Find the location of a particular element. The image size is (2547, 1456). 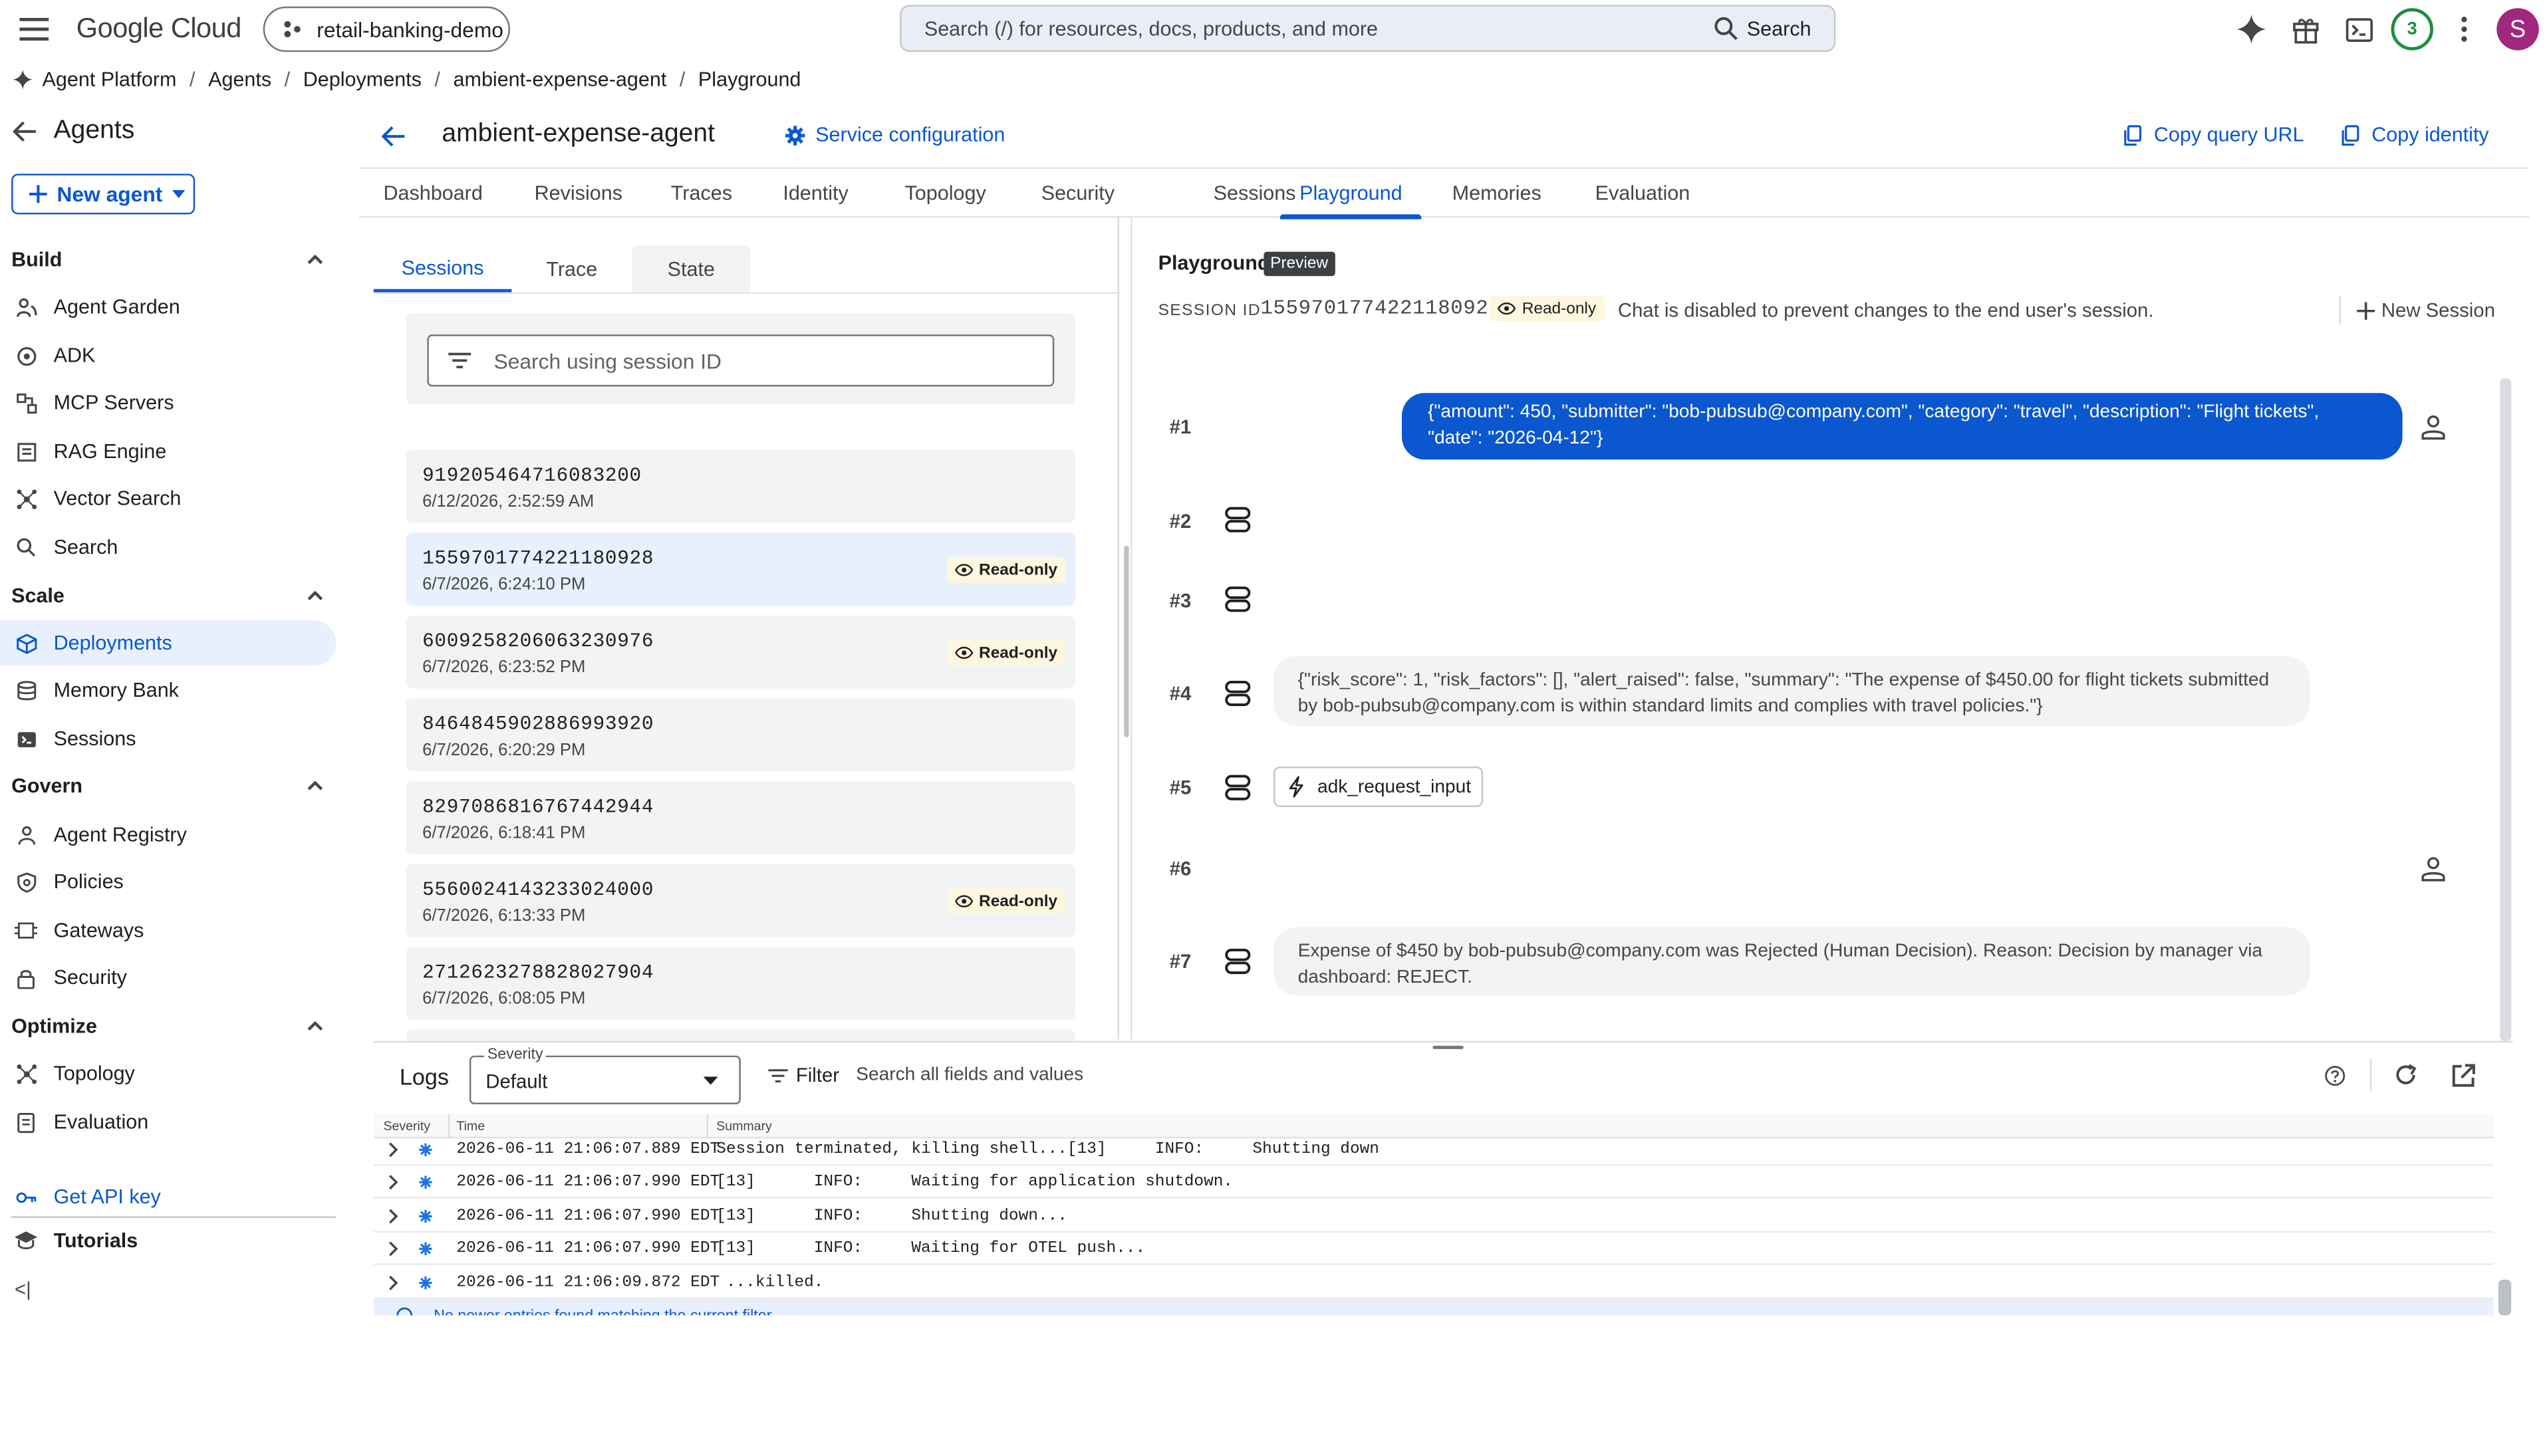

nav-vector-search: Vector Search is located at coordinates (168, 498).